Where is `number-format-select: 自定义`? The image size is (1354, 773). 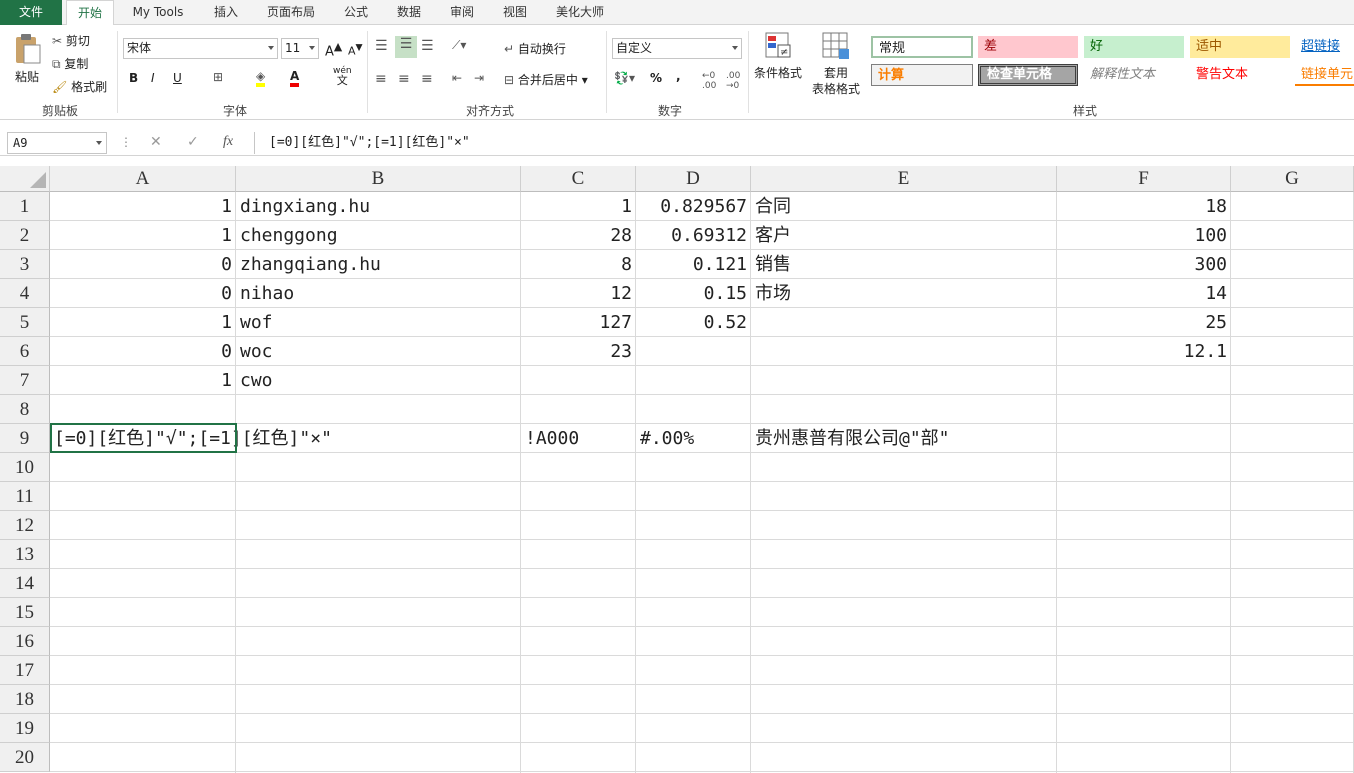 number-format-select: 自定义 is located at coordinates (677, 48).